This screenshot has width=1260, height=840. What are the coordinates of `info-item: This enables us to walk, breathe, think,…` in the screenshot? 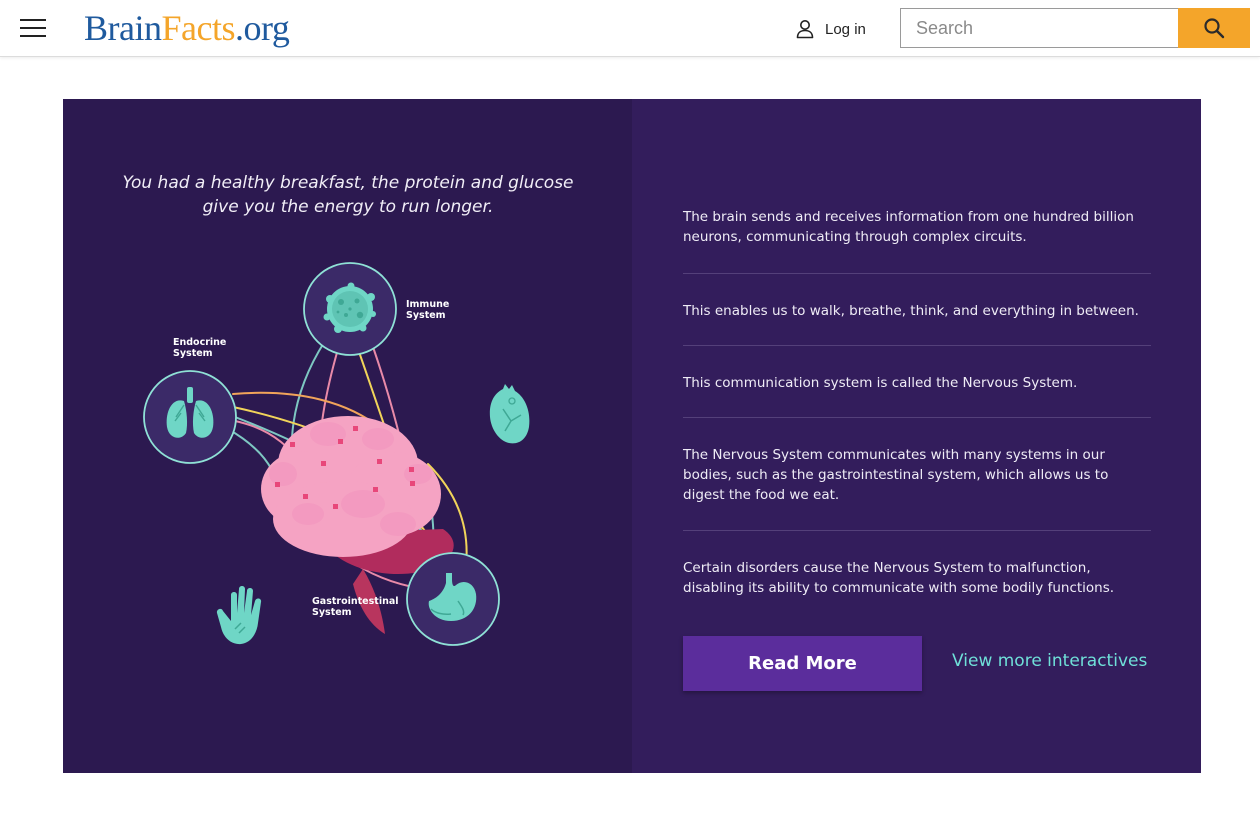 It's located at (917, 310).